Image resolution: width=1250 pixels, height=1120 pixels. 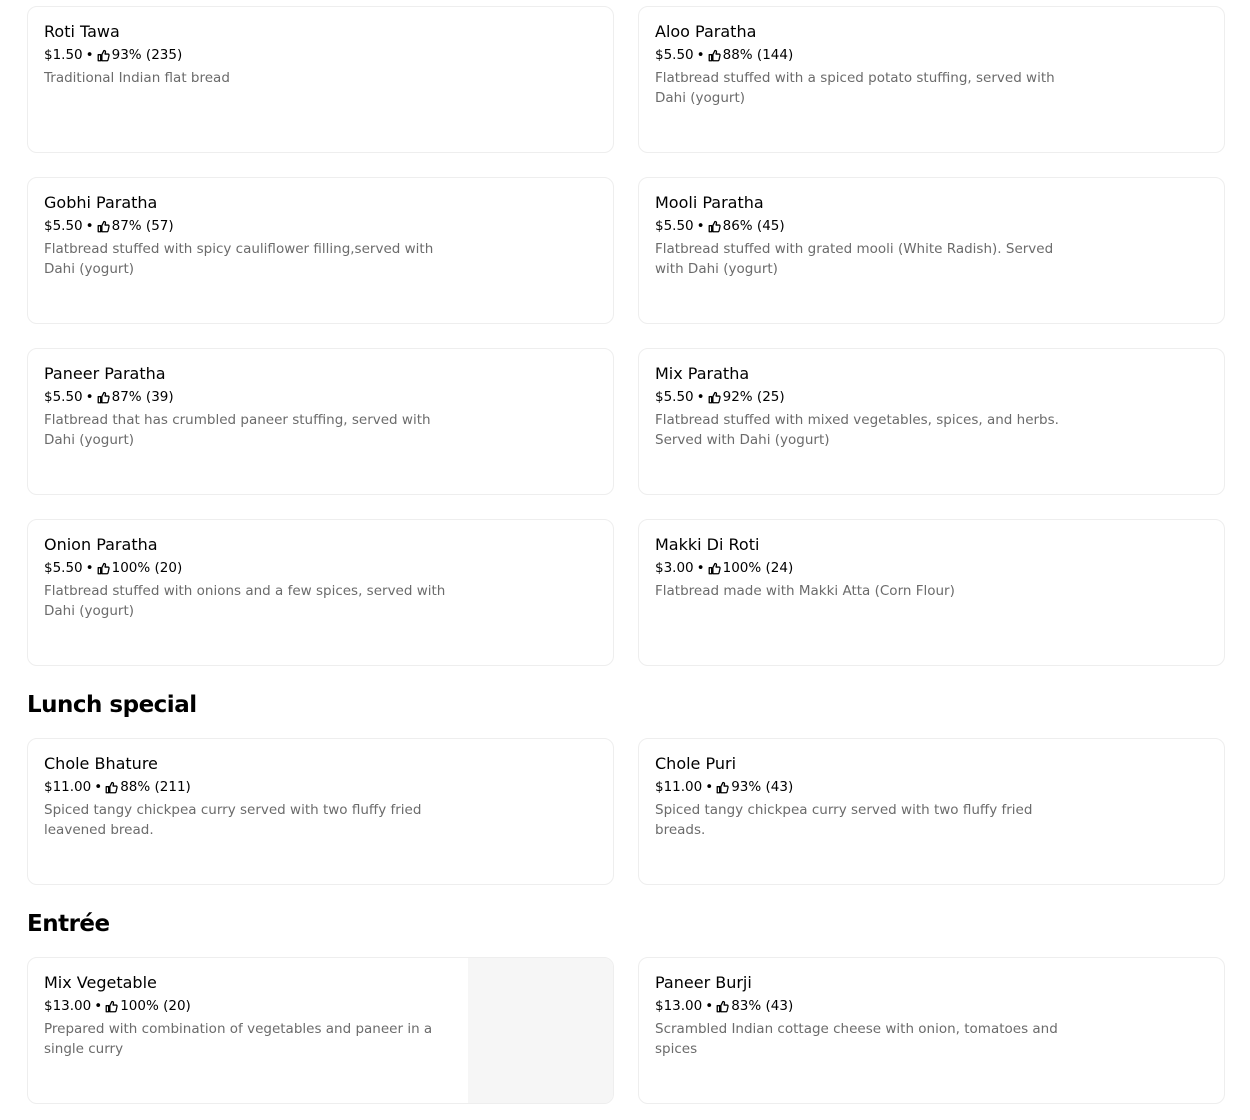 What do you see at coordinates (249, 568) in the screenshot?
I see `item-meta: $5.50 • 100% (20)` at bounding box center [249, 568].